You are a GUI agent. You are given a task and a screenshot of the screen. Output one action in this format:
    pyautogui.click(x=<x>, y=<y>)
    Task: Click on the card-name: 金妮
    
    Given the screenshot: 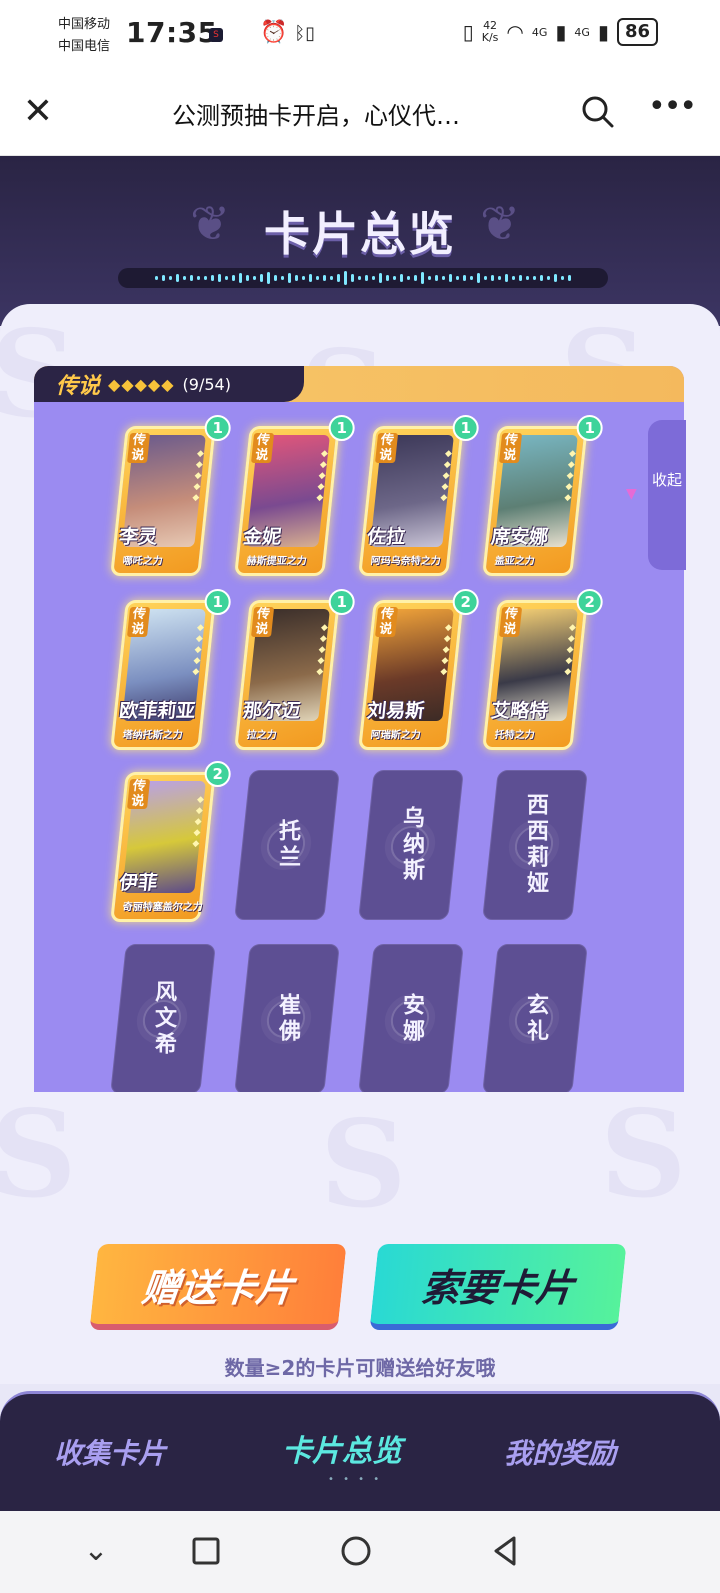 What is the action you would take?
    pyautogui.click(x=262, y=537)
    